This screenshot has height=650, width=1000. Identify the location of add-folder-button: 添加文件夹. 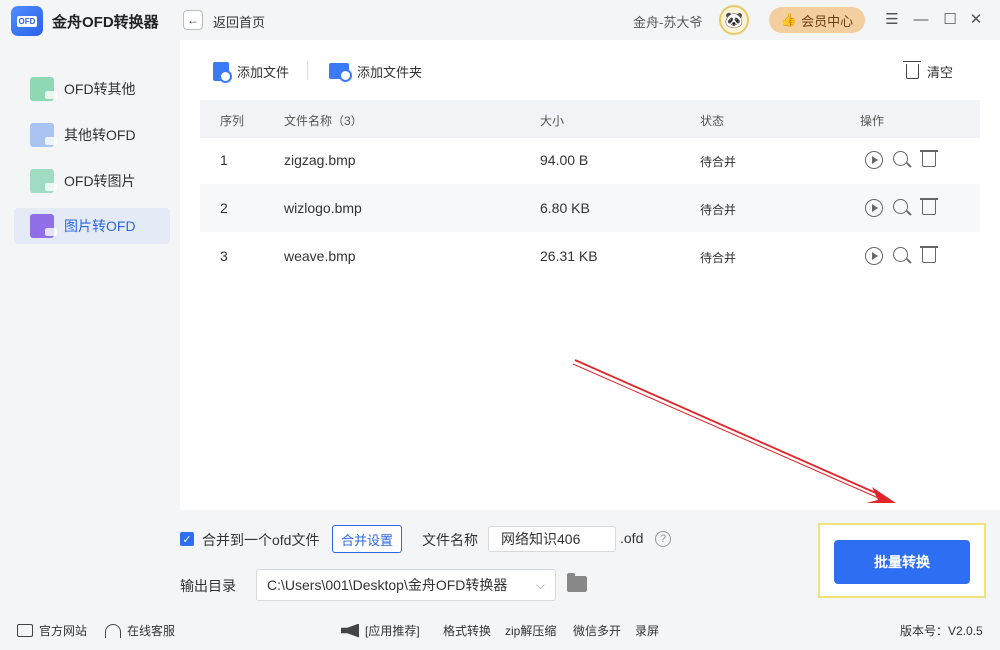
(375, 71).